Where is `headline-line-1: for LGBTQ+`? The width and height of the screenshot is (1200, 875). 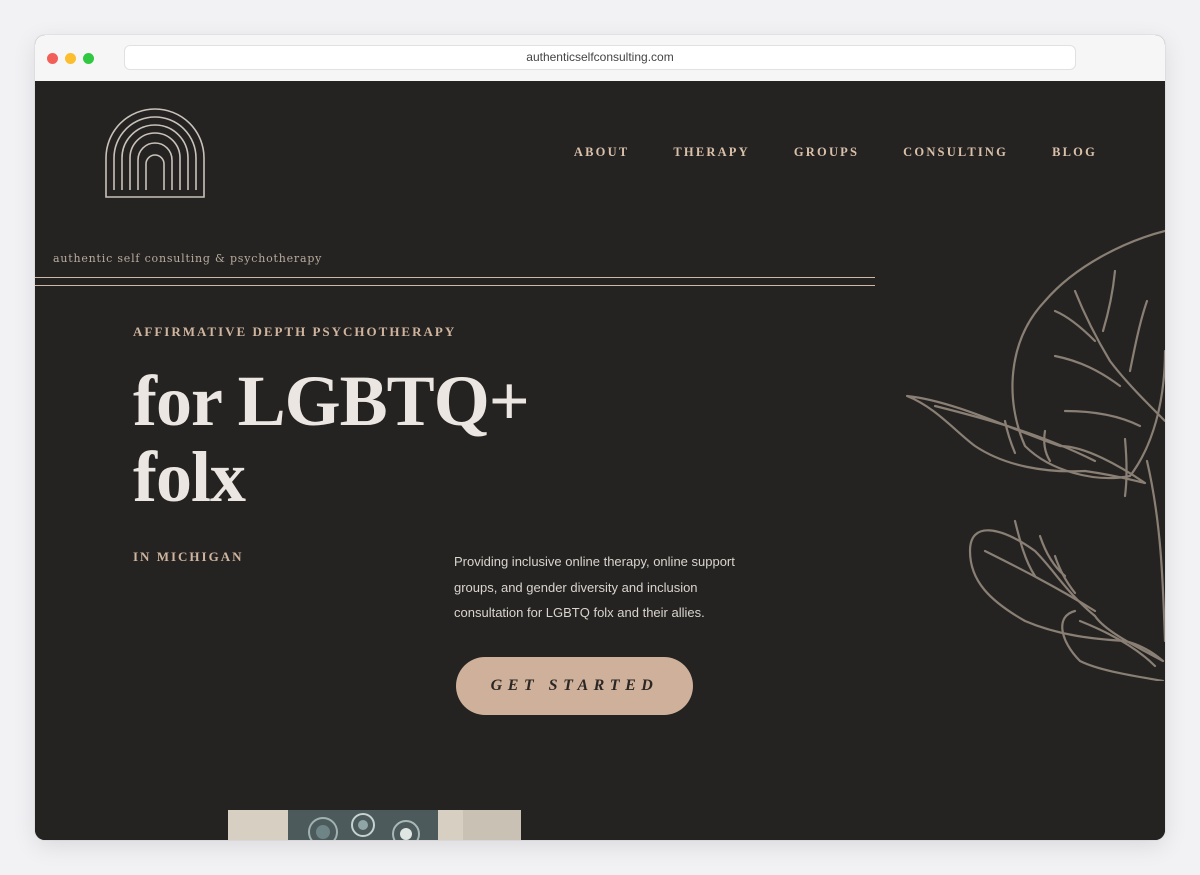 headline-line-1: for LGBTQ+ is located at coordinates (331, 401).